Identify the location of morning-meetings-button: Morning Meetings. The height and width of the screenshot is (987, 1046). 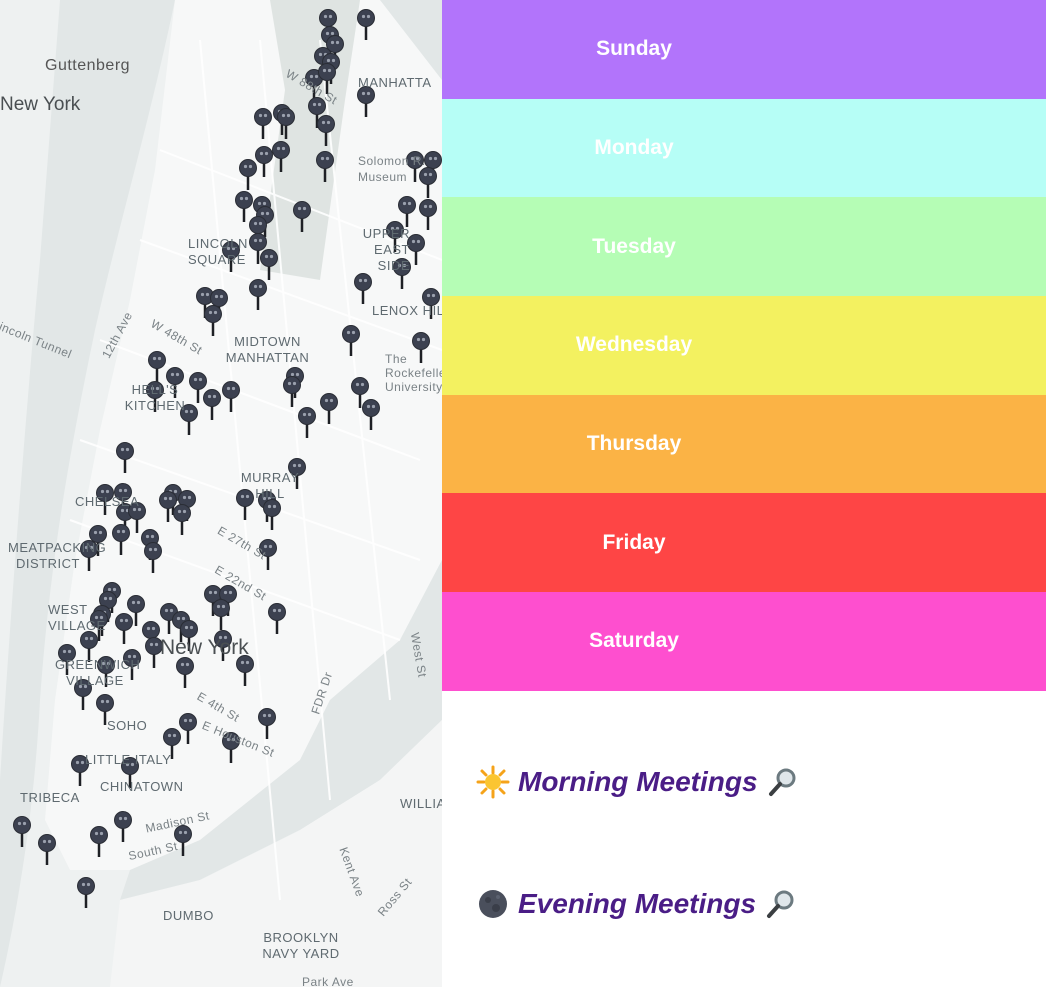
(638, 782).